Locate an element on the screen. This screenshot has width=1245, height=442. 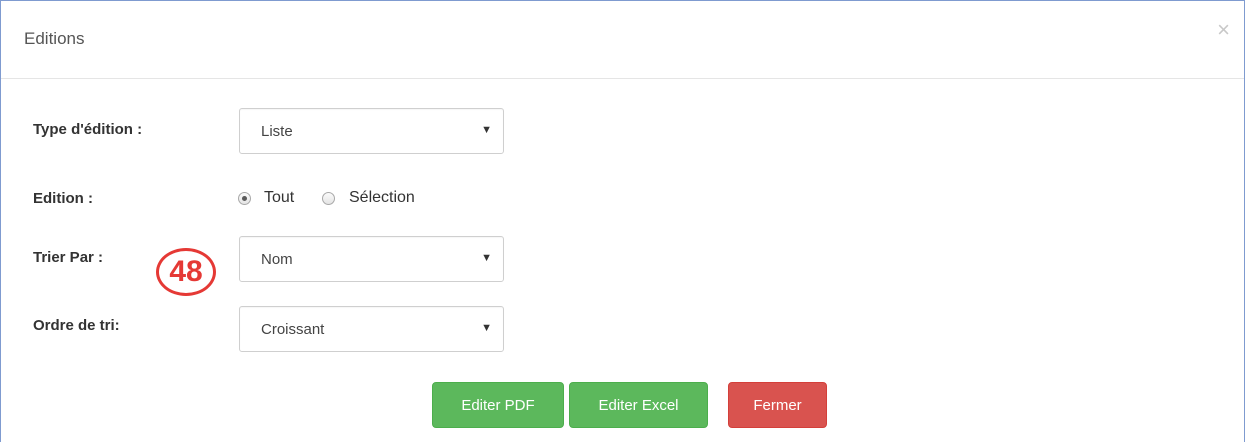
close-icon: × is located at coordinates (1223, 30).